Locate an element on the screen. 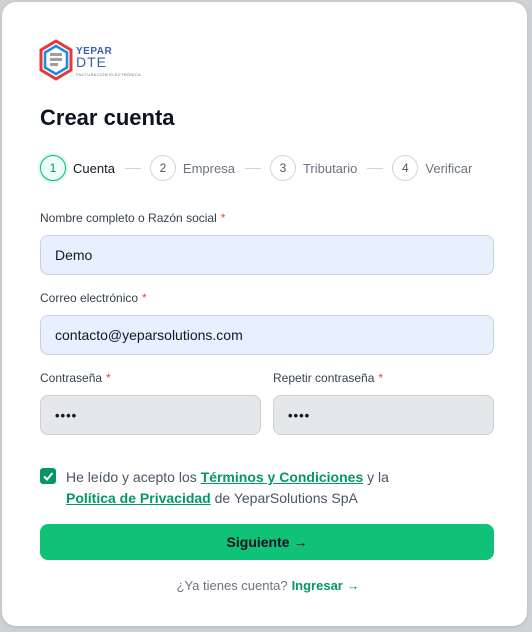  step-number: 2 is located at coordinates (162, 168).